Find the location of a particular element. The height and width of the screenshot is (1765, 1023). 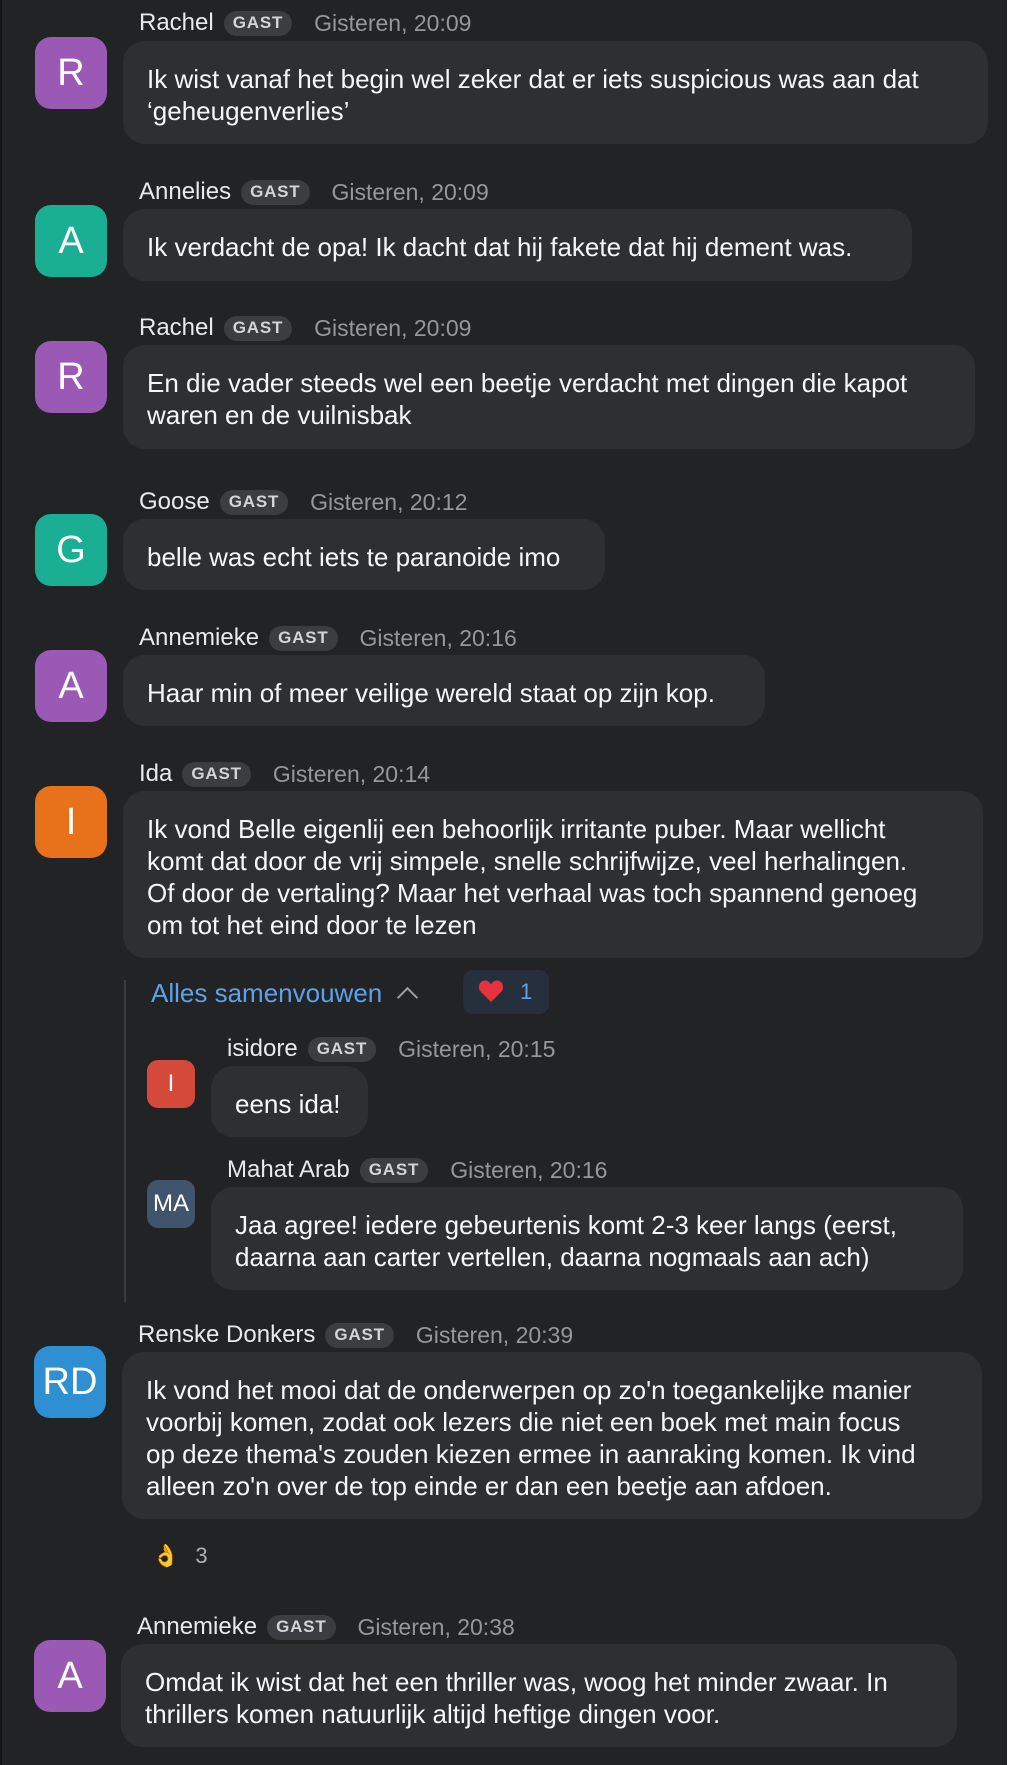

message-bubble: belle was echt iets te paranoide imo is located at coordinates (364, 554).